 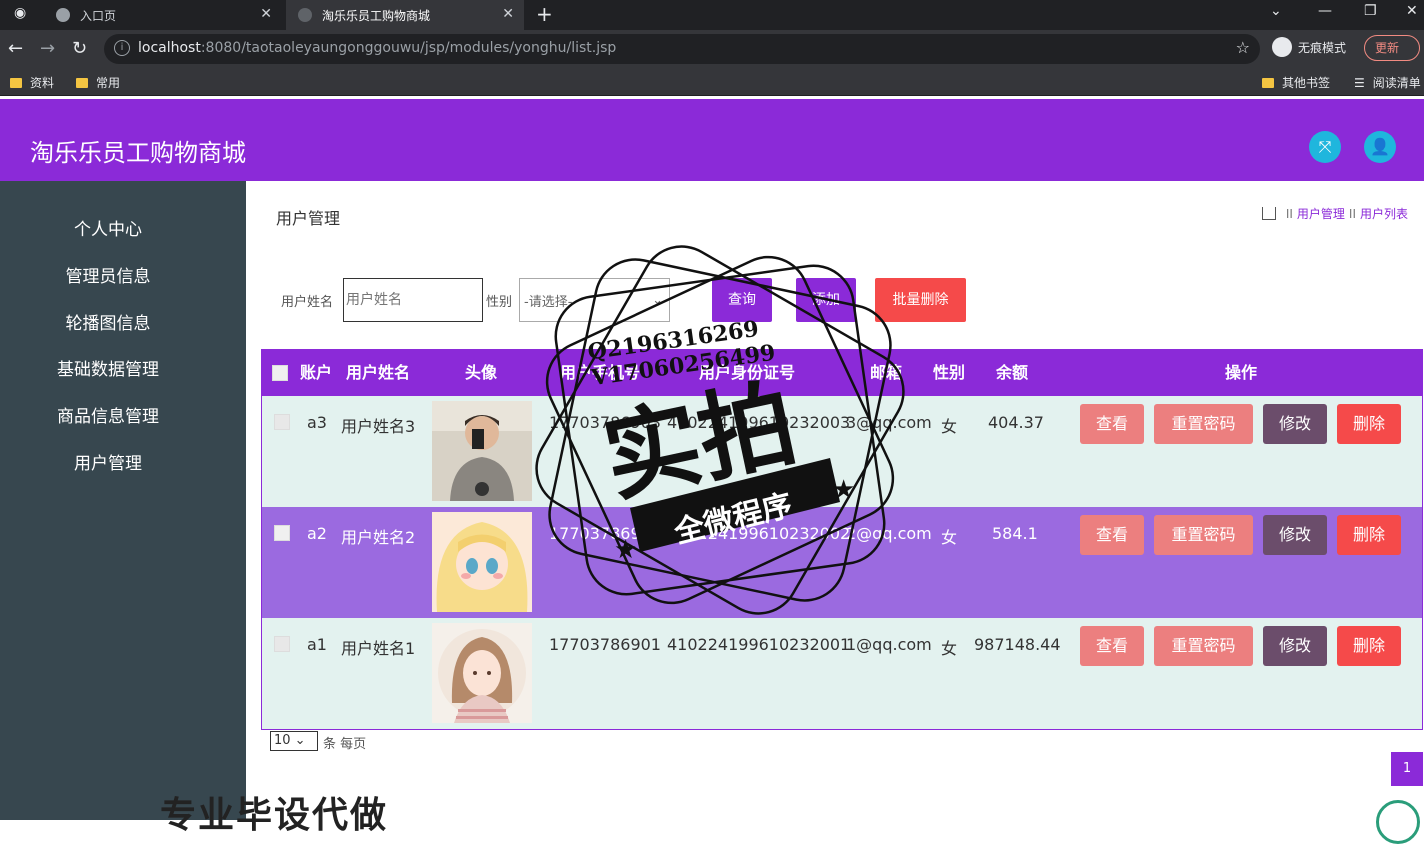 What do you see at coordinates (378, 537) in the screenshot?
I see `cell-name: 用户姓名2` at bounding box center [378, 537].